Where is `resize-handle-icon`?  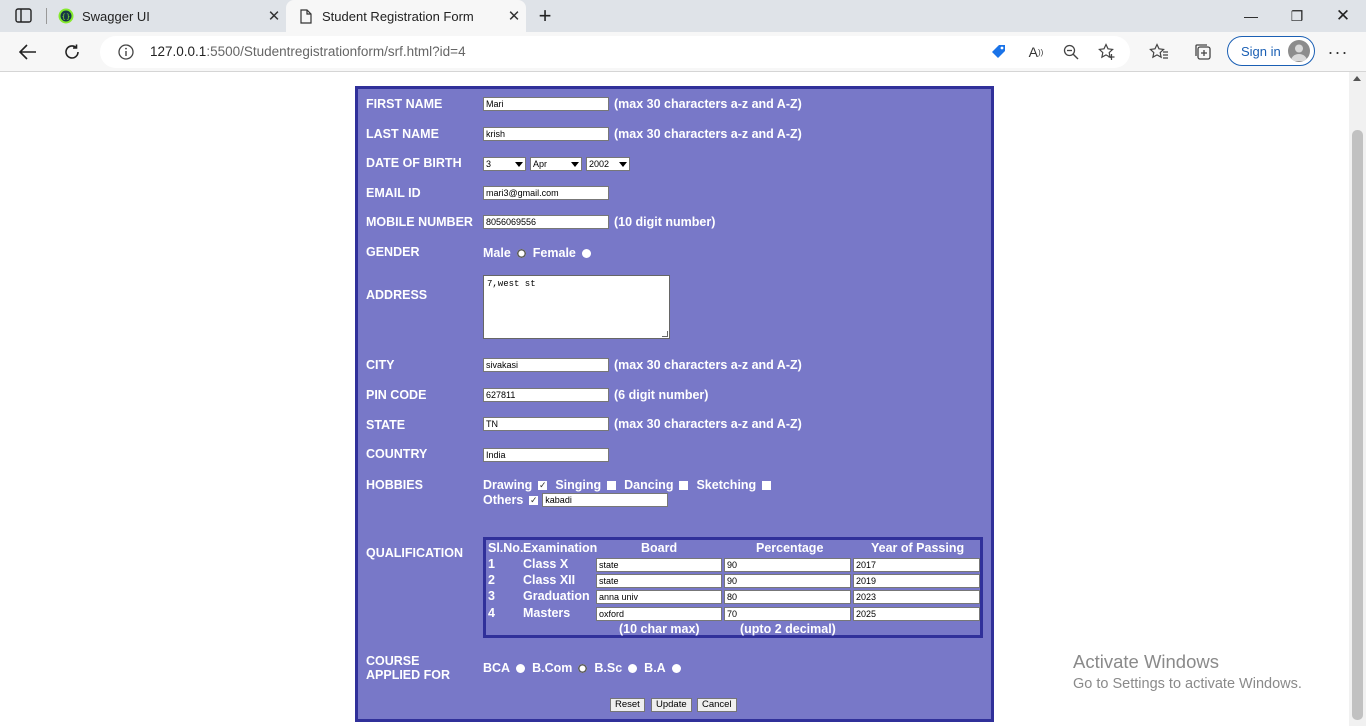 resize-handle-icon is located at coordinates (665, 334).